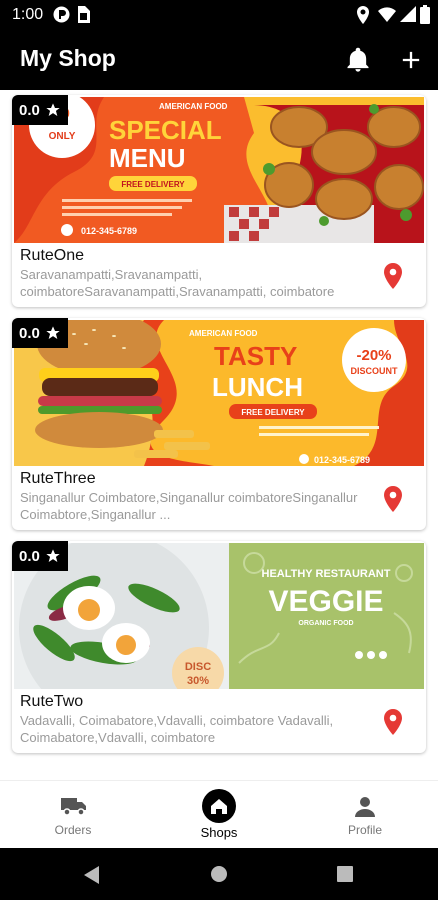 The image size is (438, 900). I want to click on system-navigation-bar, so click(219, 874).